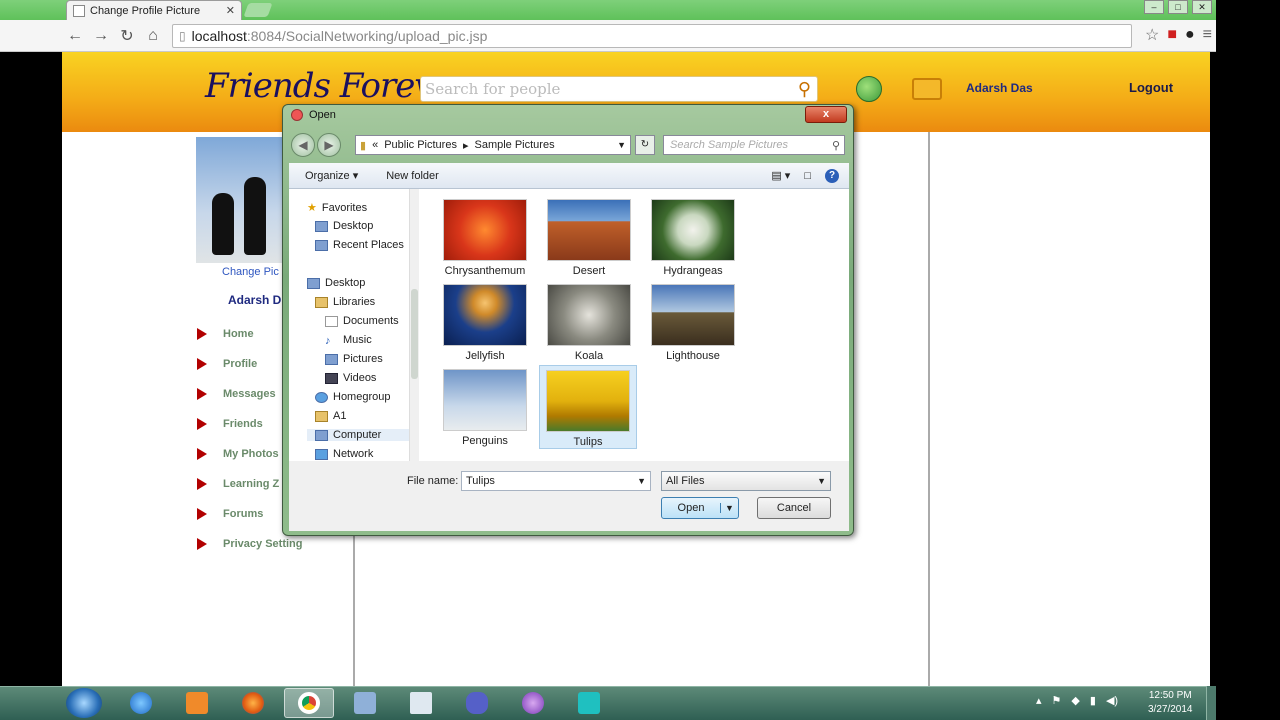 This screenshot has height=720, width=1280. Describe the element at coordinates (236, 394) in the screenshot. I see `nav-messages: Messages` at that location.